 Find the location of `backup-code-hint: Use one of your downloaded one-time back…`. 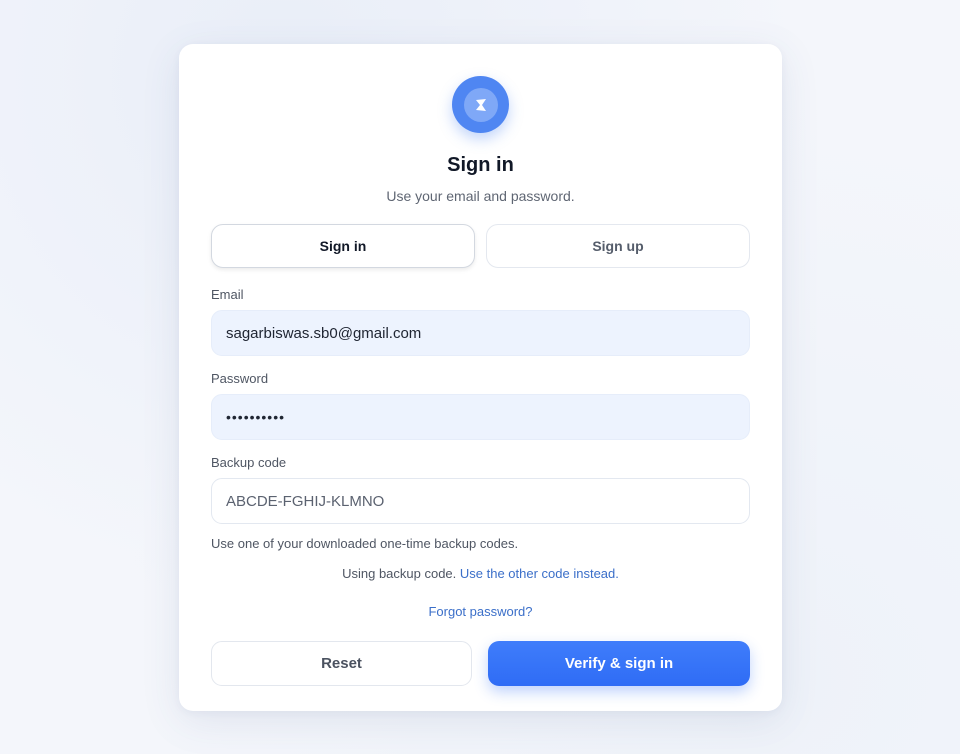

backup-code-hint: Use one of your downloaded one-time back… is located at coordinates (365, 543).